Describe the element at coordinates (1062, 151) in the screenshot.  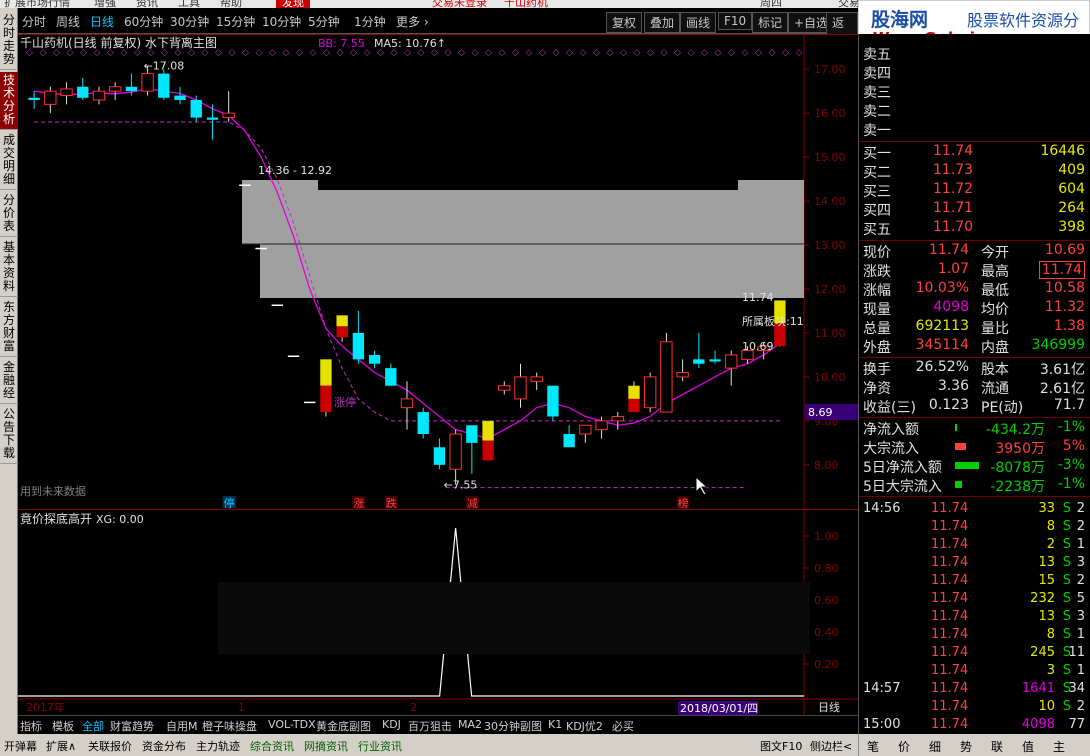
I see `bid-volume: 16446` at that location.